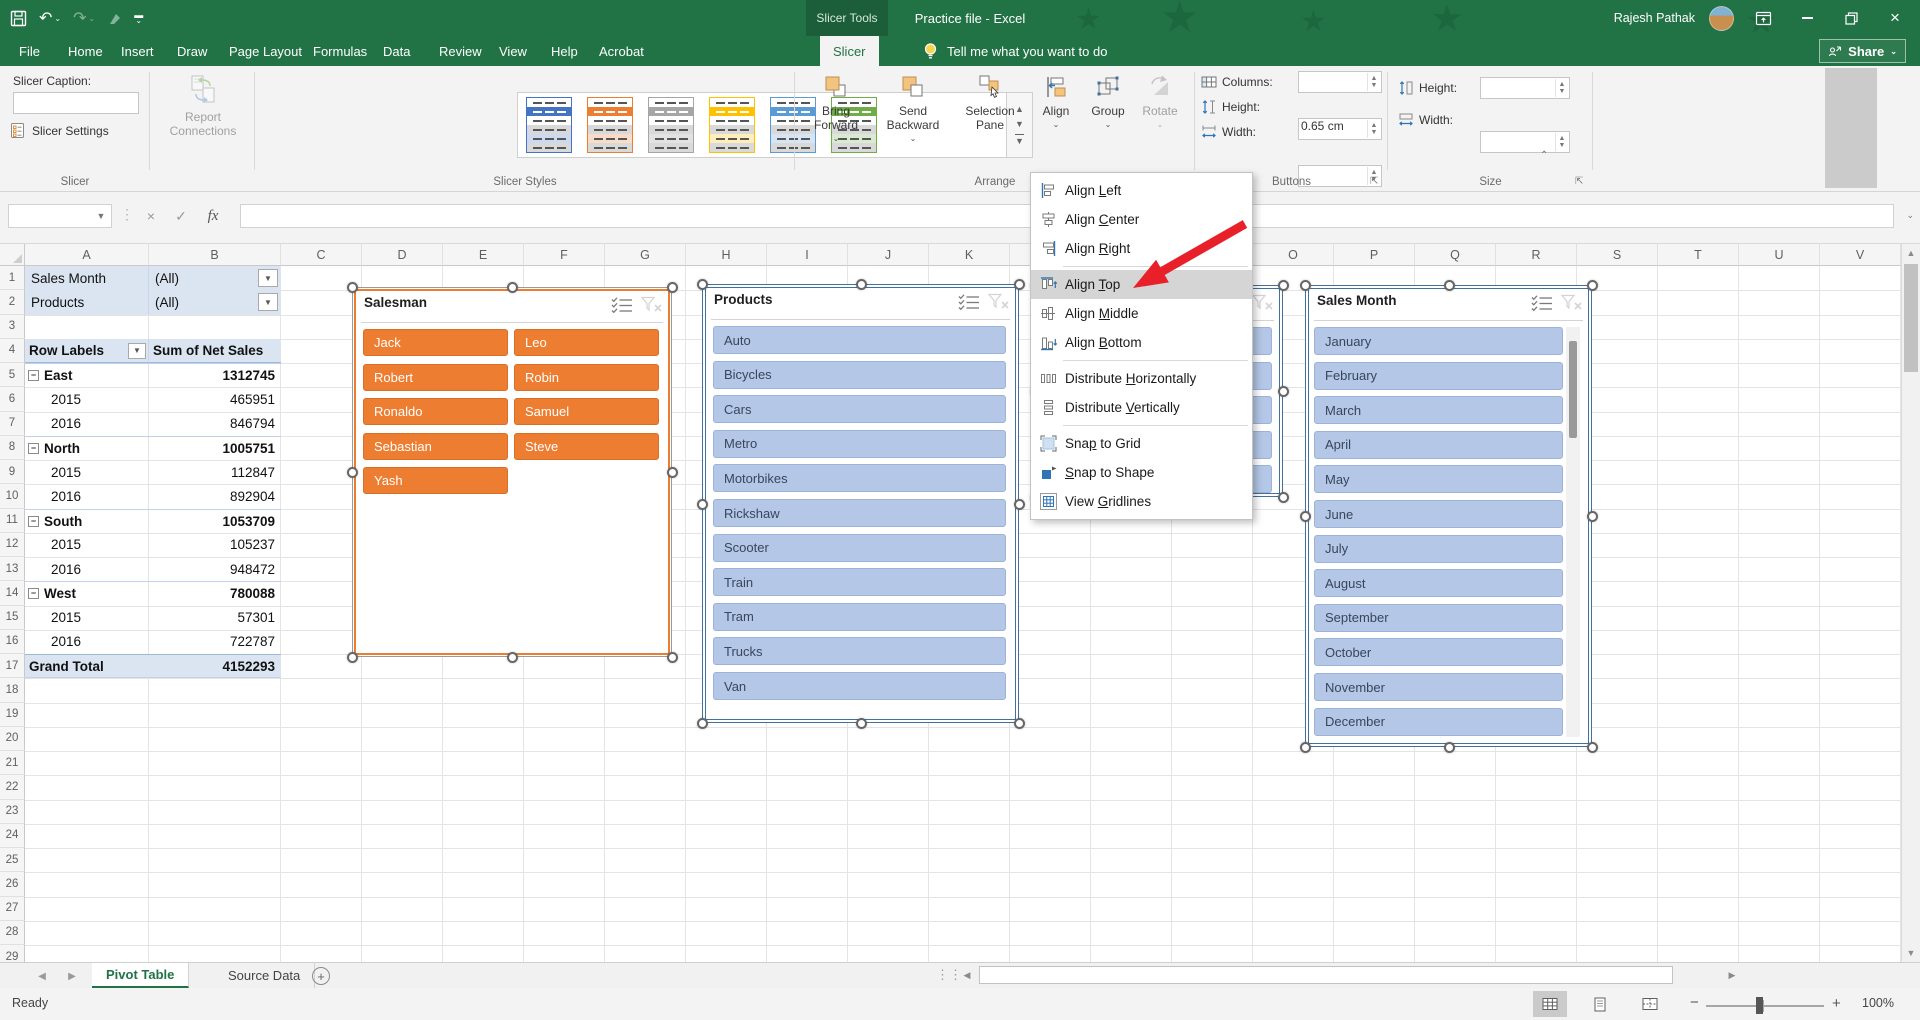  Describe the element at coordinates (1141, 342) in the screenshot. I see `menu-item-align-bottom: Align Bottom` at that location.